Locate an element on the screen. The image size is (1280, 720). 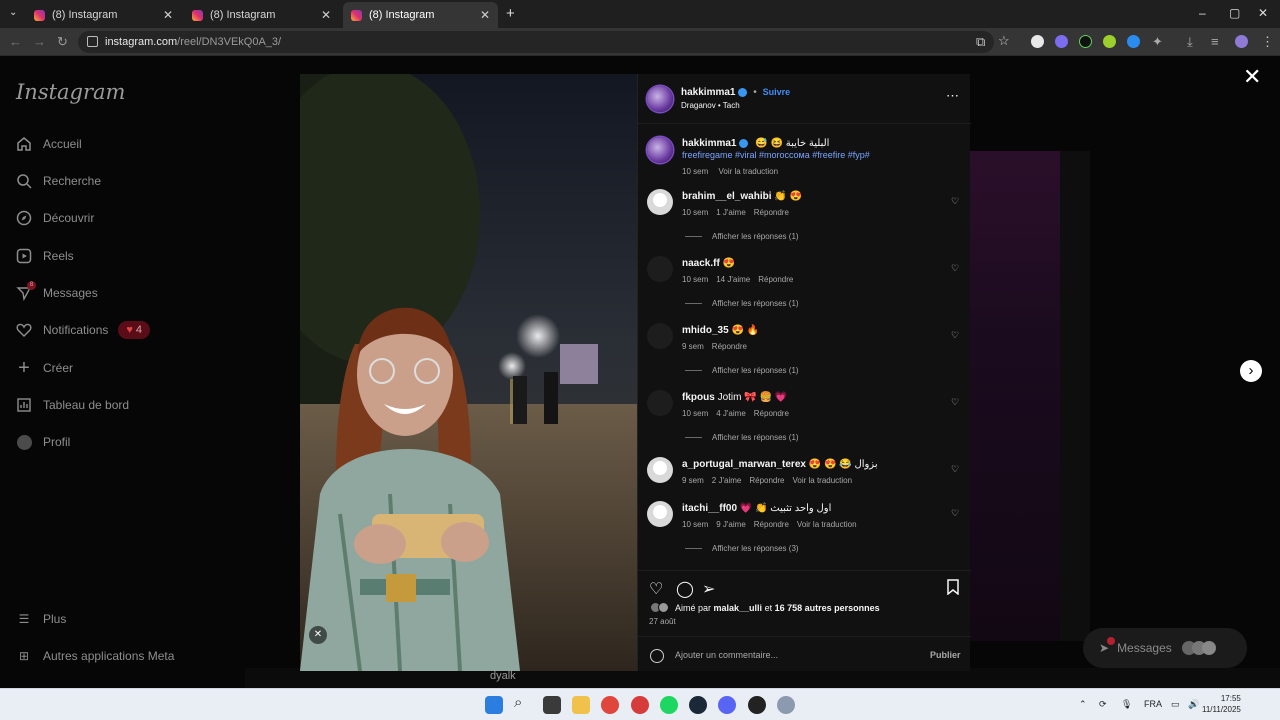
new-tab-button: + is located at coordinates (510, 13).